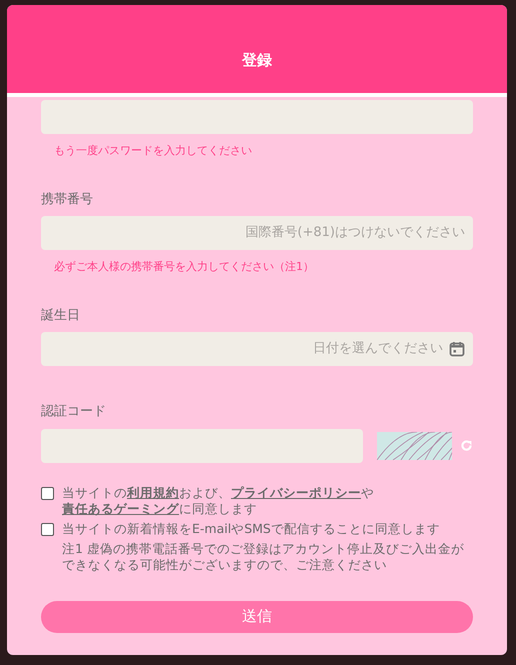 Image resolution: width=516 pixels, height=665 pixels. I want to click on submit-button: 送信, so click(257, 616).